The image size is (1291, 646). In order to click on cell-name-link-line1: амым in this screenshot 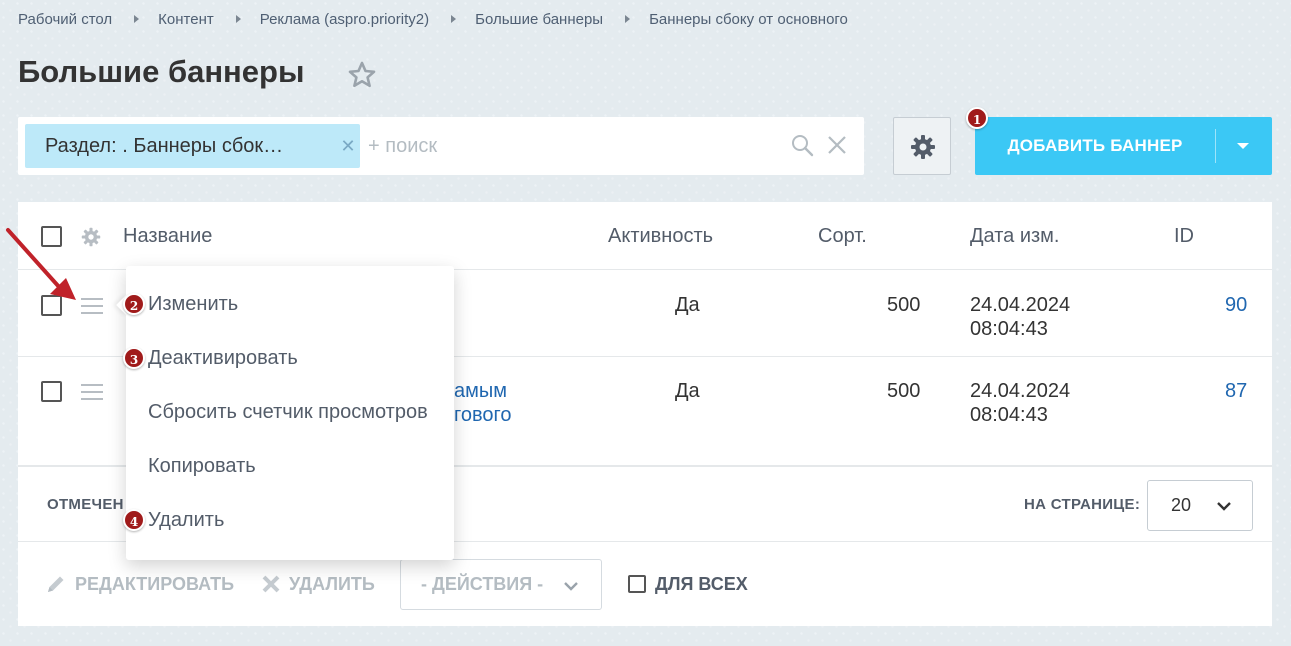, I will do `click(480, 391)`.